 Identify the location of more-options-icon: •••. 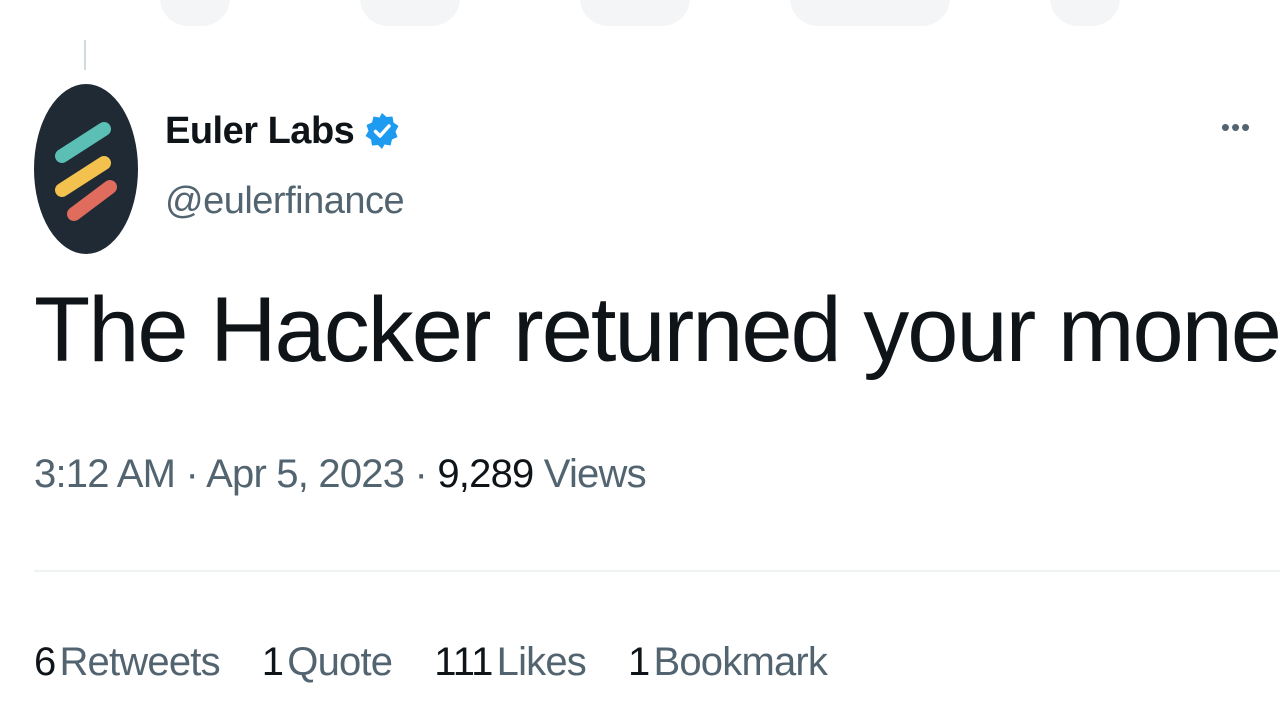
(1236, 126).